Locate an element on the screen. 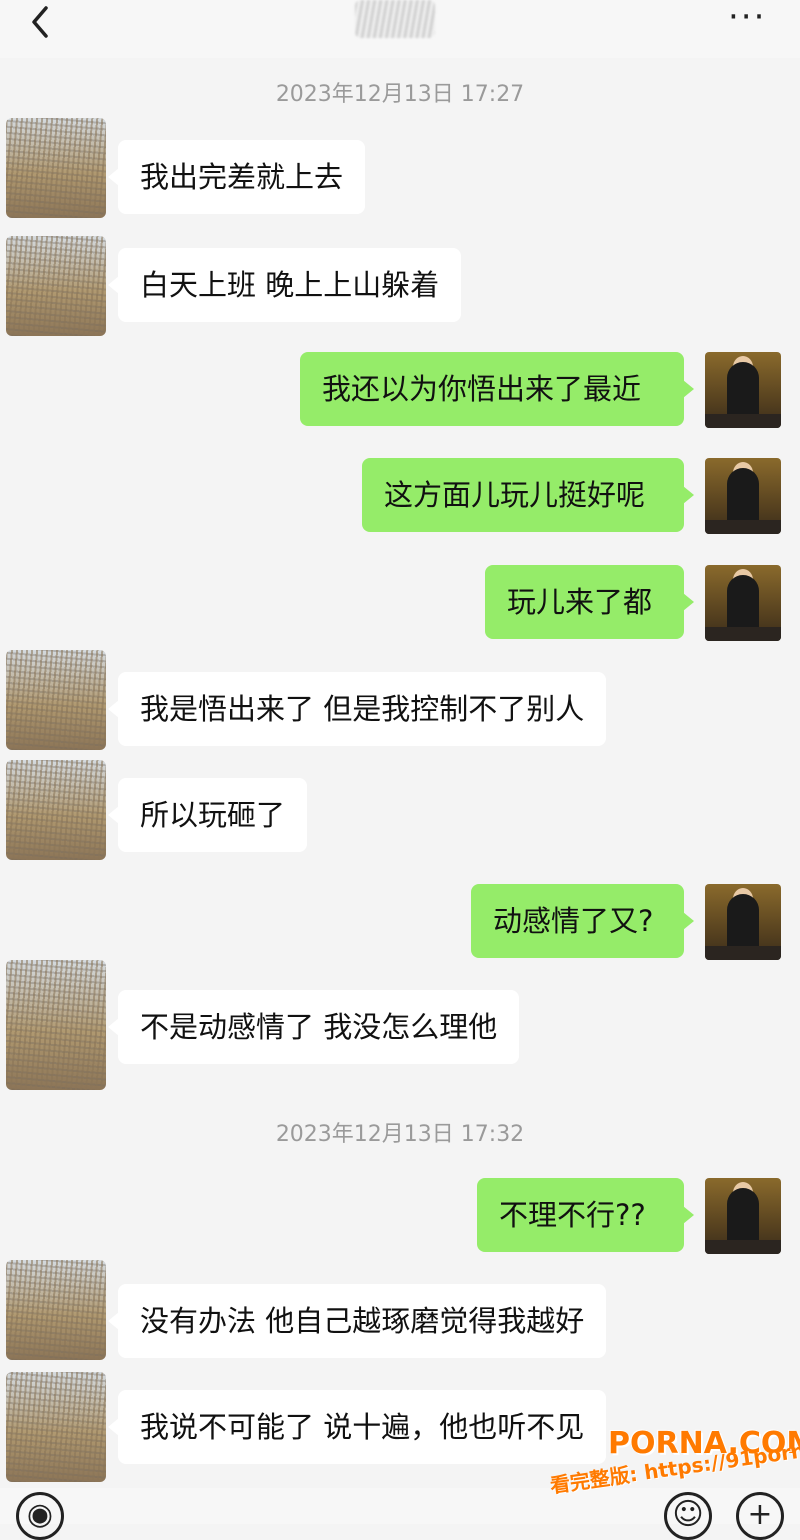 The height and width of the screenshot is (1540, 800). message-bubble-outgoing: 我还以为你悟出来了最近 is located at coordinates (497, 389).